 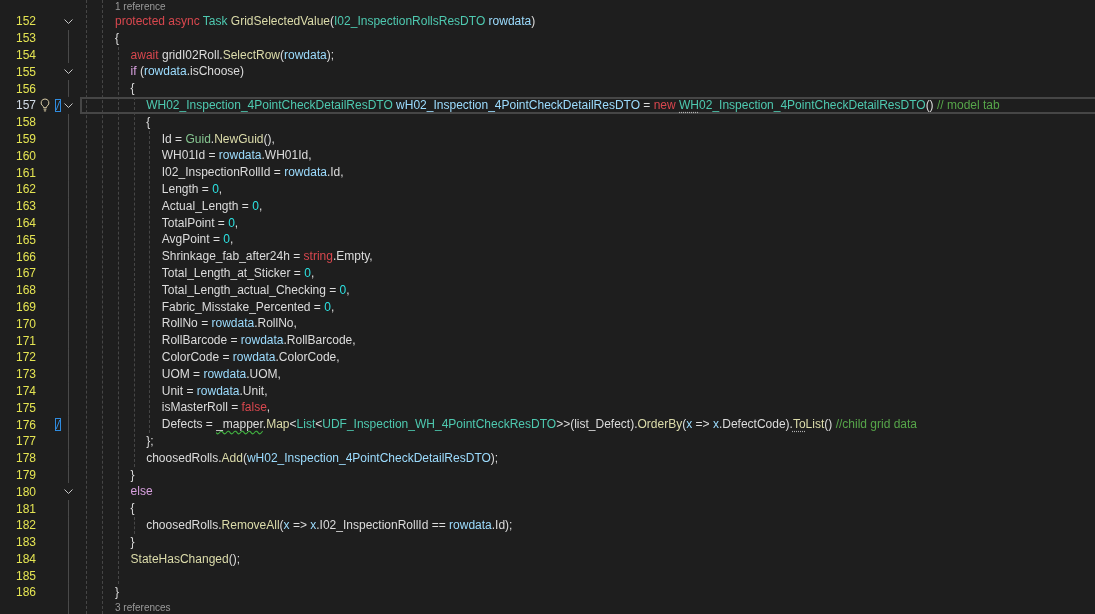 What do you see at coordinates (573, 105) in the screenshot?
I see `code-line: WH02_Inspection_4PointCheckDetailResDTO wH02_Inspection_4PointCheckDetailResDTO = new WH02_Inspection_4PointCheckDetailResDTO() // model tab` at bounding box center [573, 105].